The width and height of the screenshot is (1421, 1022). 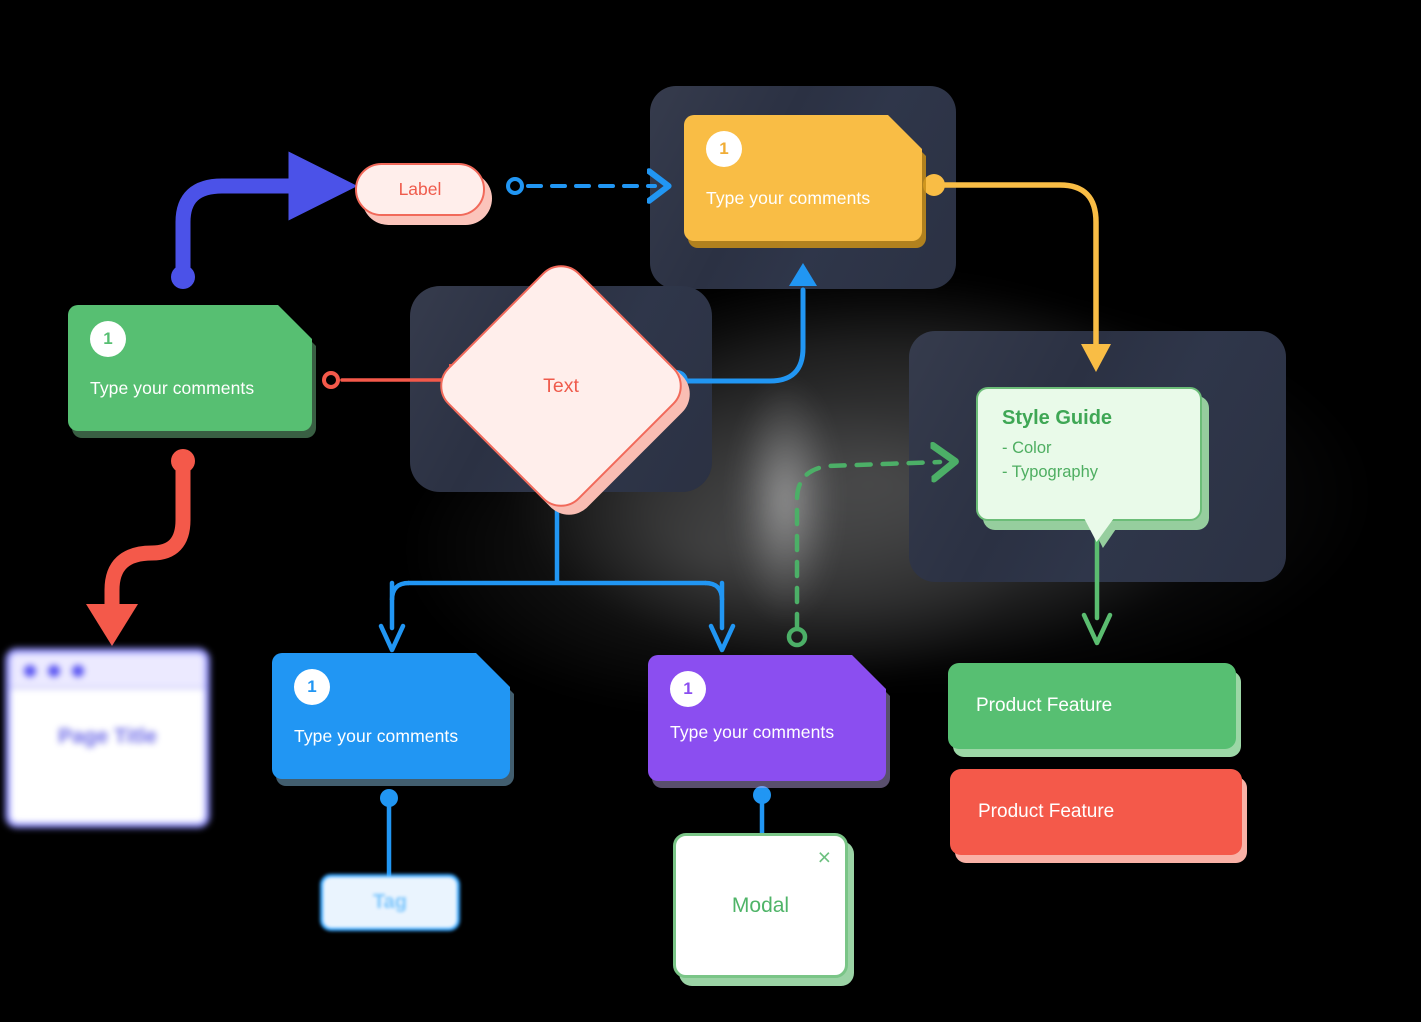 I want to click on diamond-label: Text, so click(x=561, y=385).